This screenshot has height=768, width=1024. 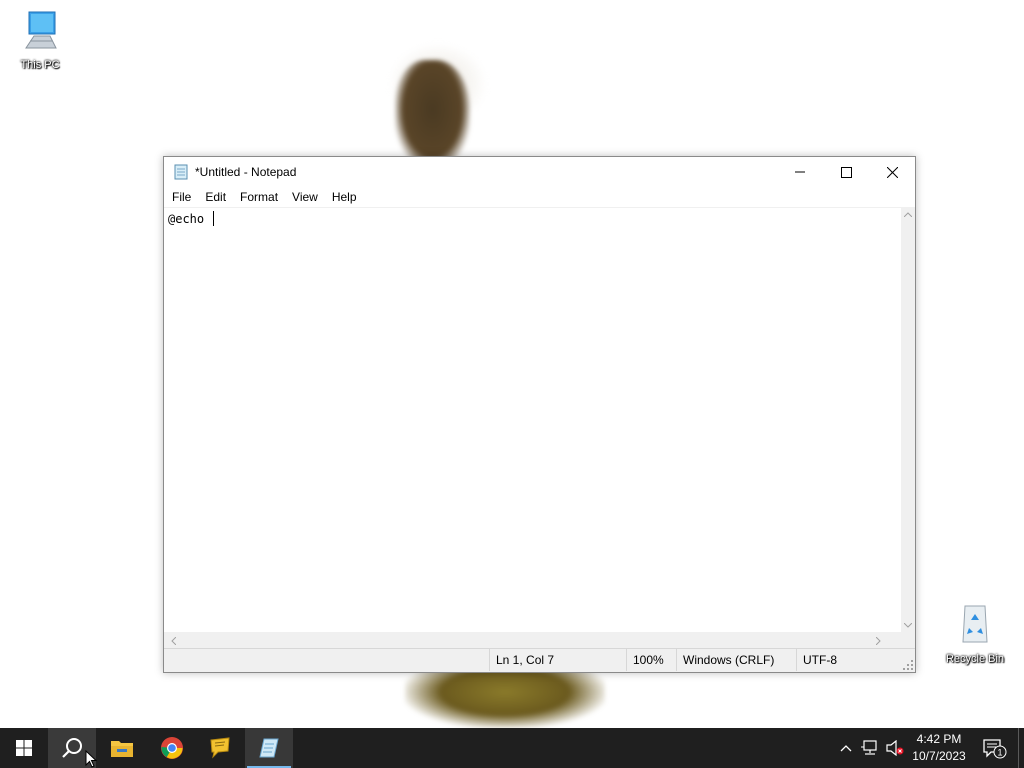 I want to click on menu-file: File, so click(x=181, y=197).